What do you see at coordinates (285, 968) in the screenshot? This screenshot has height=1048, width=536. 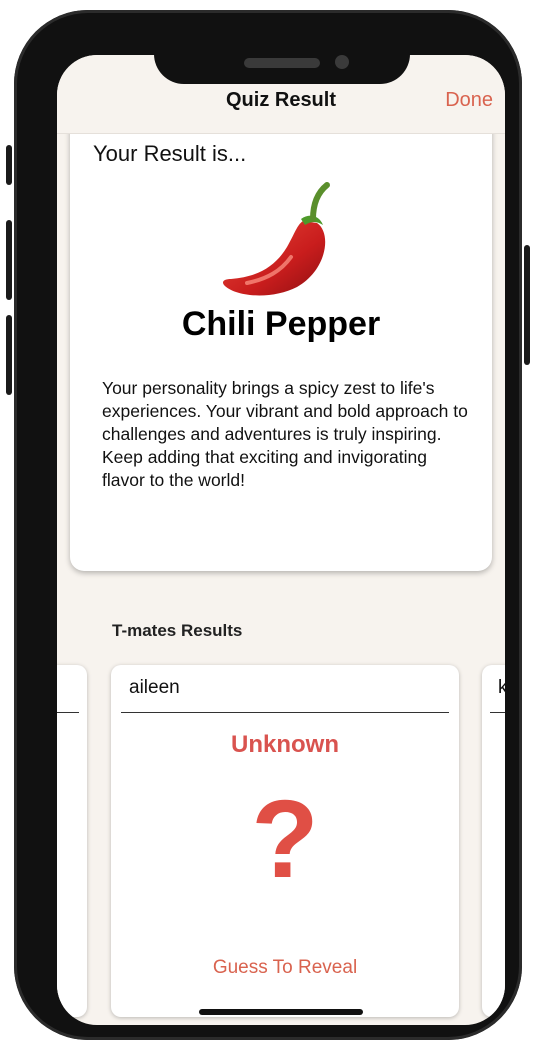 I see `guess-to-reveal-button: Guess To Reveal` at bounding box center [285, 968].